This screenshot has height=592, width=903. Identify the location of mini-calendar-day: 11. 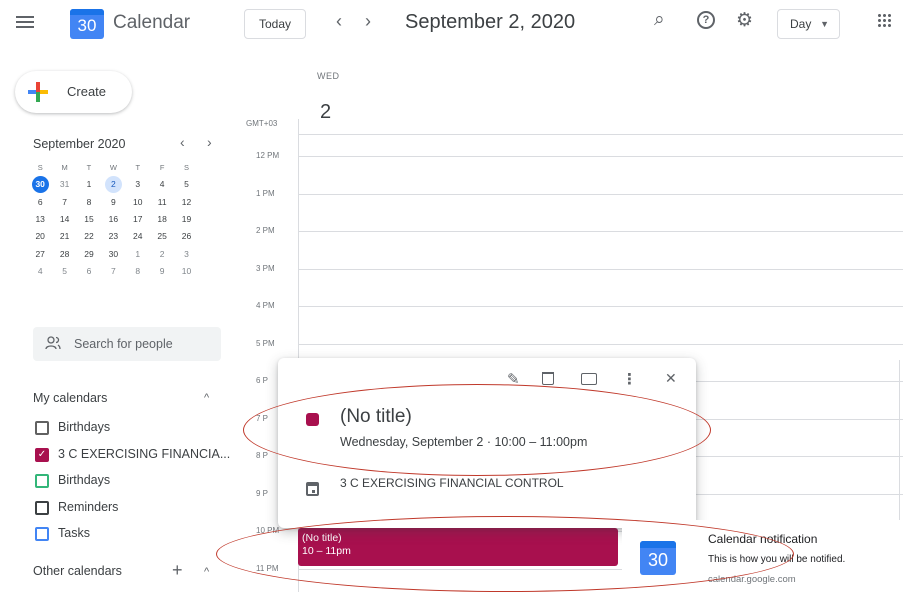
(162, 202).